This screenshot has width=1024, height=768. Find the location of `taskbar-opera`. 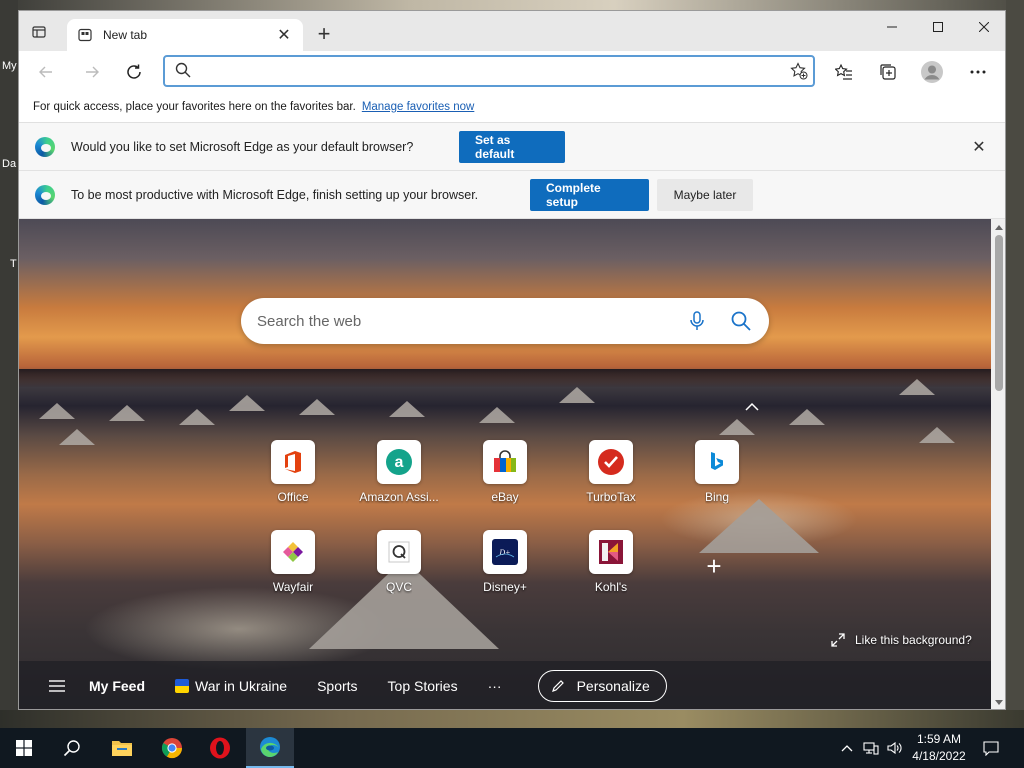

taskbar-opera is located at coordinates (220, 748).